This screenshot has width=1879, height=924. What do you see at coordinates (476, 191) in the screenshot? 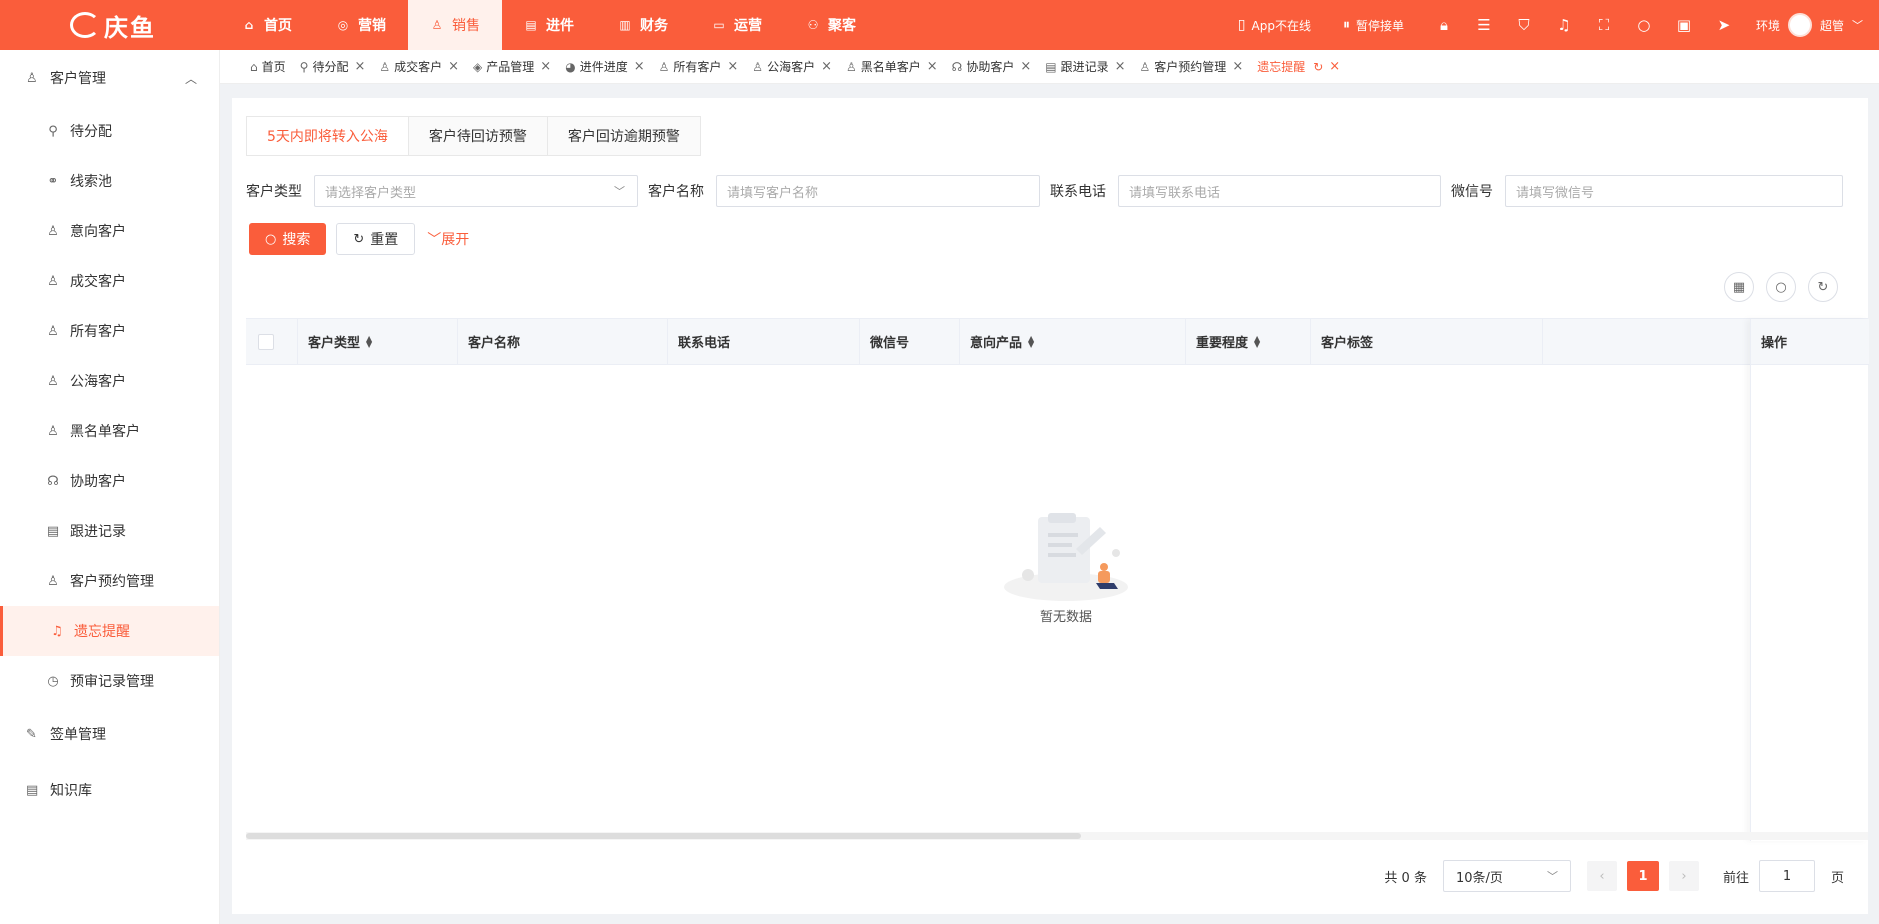
I see `customer-type-select: 请选择客户类型 ﹀` at bounding box center [476, 191].